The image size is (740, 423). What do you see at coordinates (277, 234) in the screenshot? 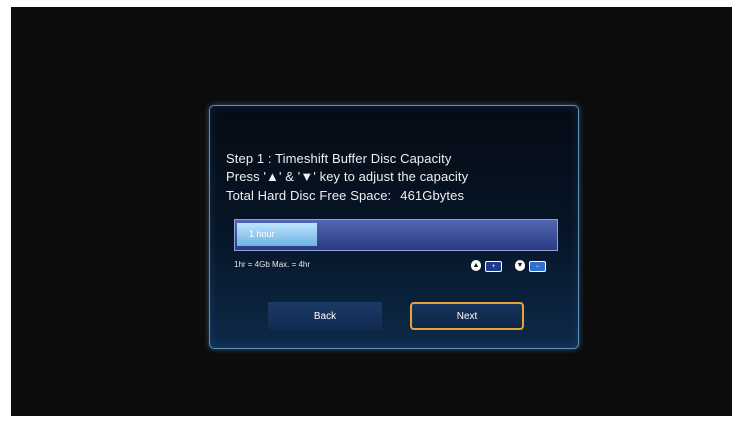
I see `capacity-slider-fill: 1 hour` at bounding box center [277, 234].